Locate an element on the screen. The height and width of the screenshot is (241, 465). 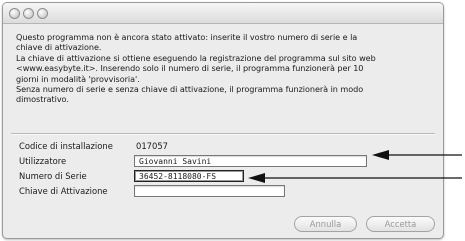
title-bar is located at coordinates (223, 13).